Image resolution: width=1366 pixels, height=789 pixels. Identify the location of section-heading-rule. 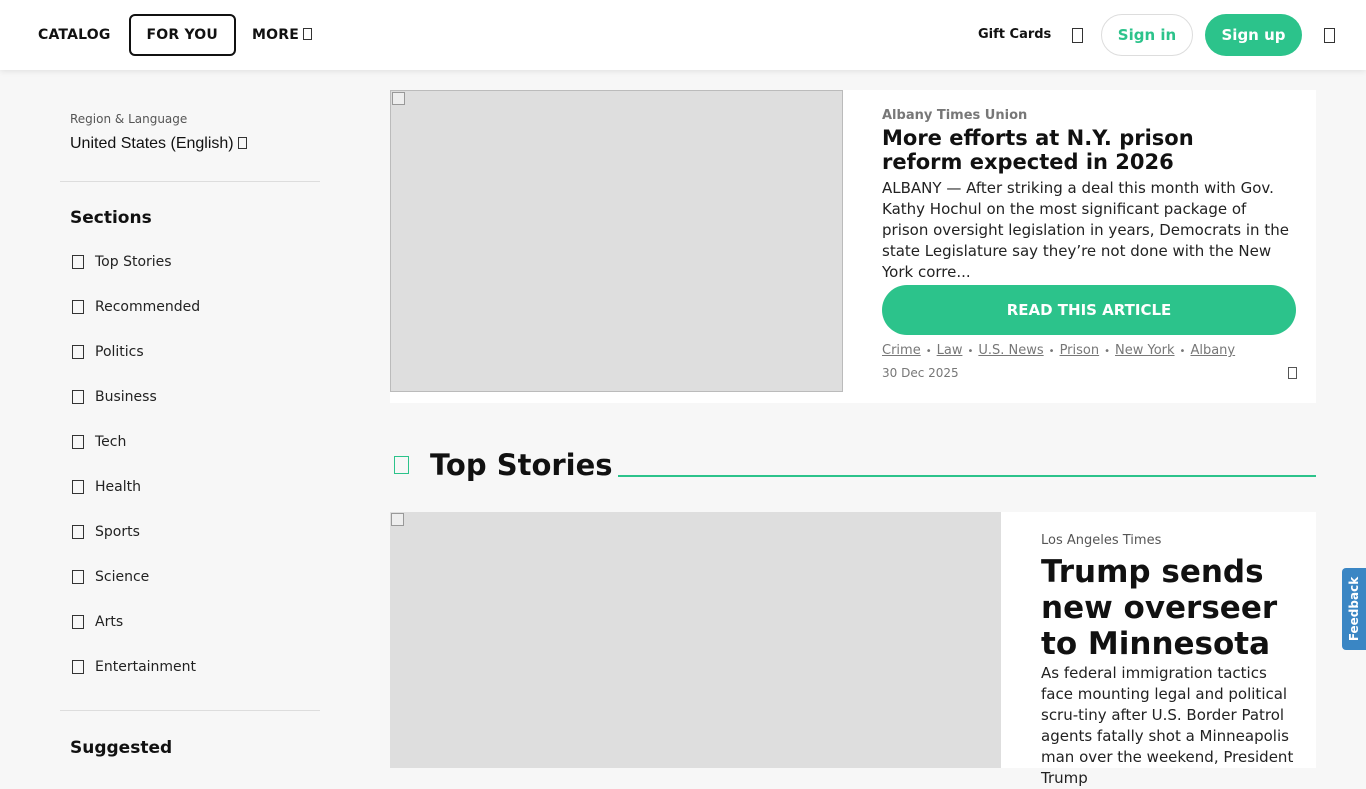
(967, 476).